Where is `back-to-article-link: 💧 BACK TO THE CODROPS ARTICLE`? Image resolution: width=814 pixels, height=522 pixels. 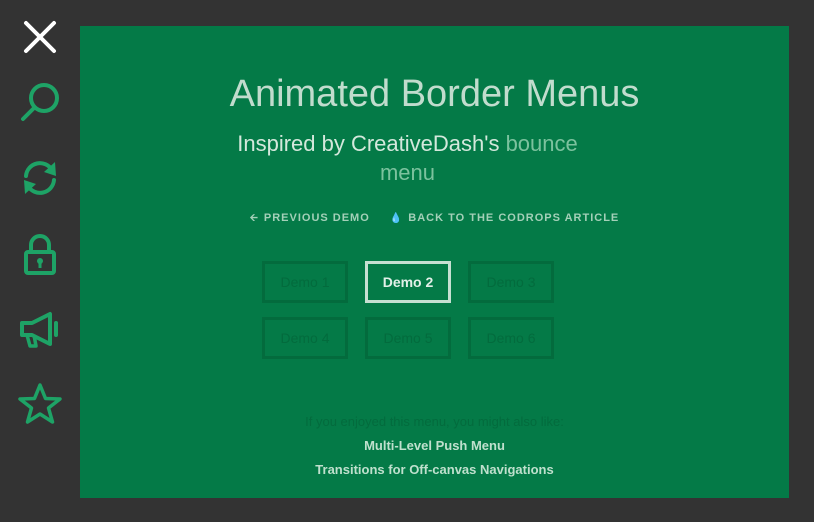
back-to-article-link: 💧 BACK TO THE CODROPS ARTICLE is located at coordinates (504, 218).